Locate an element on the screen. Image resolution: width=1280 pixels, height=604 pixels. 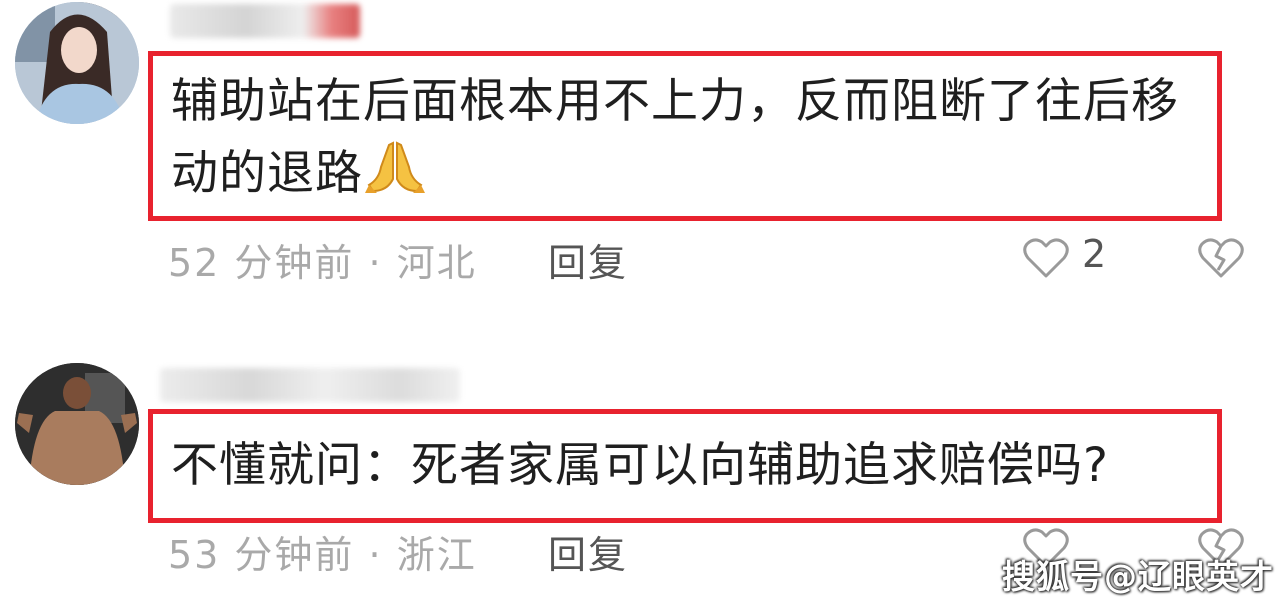
comment-meta: 53 分钟前 · 浙江 is located at coordinates (322, 551).